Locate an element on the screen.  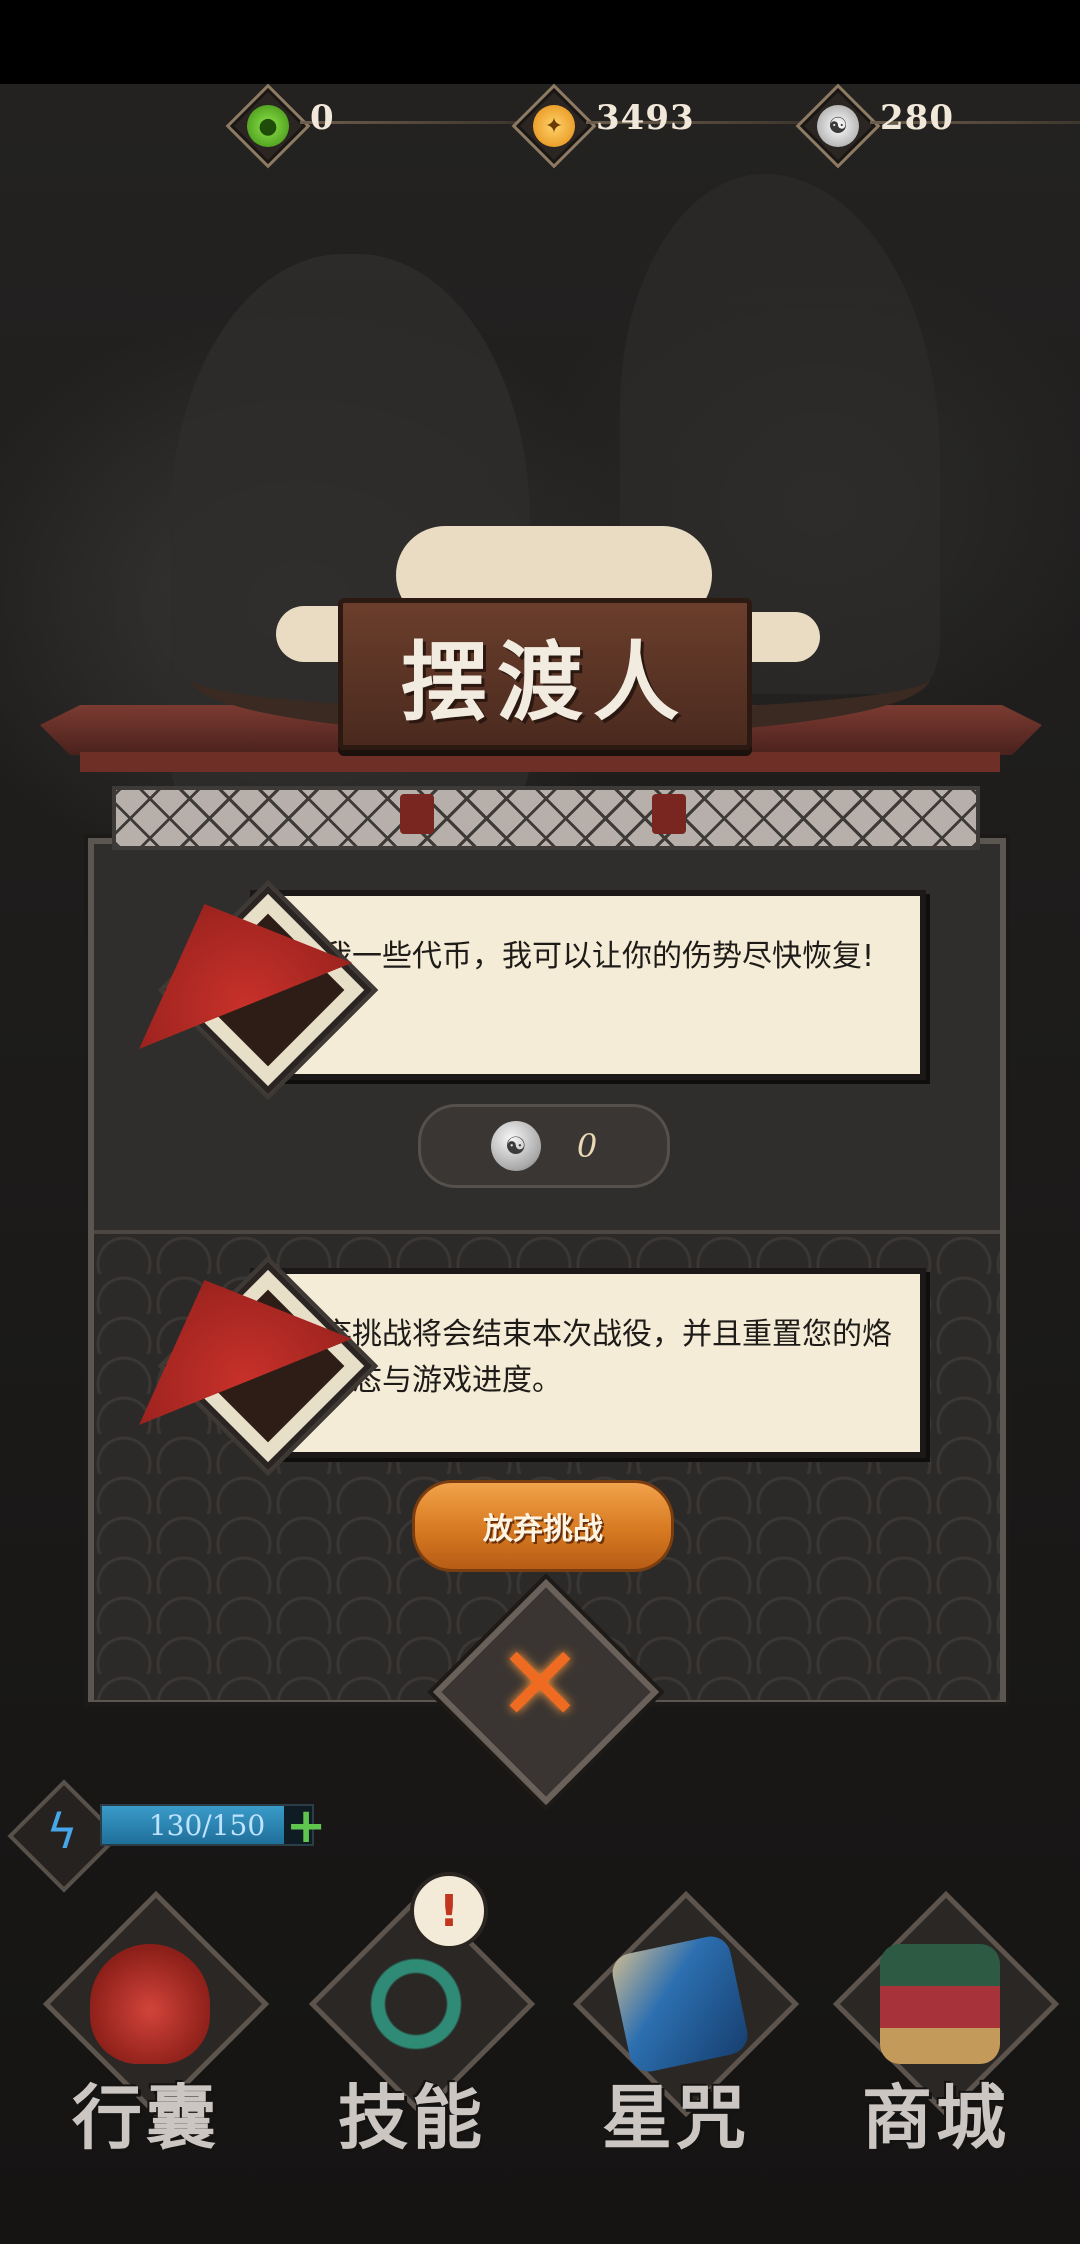
abandon-challenge-button: 放弃挑战 is located at coordinates (543, 1526).